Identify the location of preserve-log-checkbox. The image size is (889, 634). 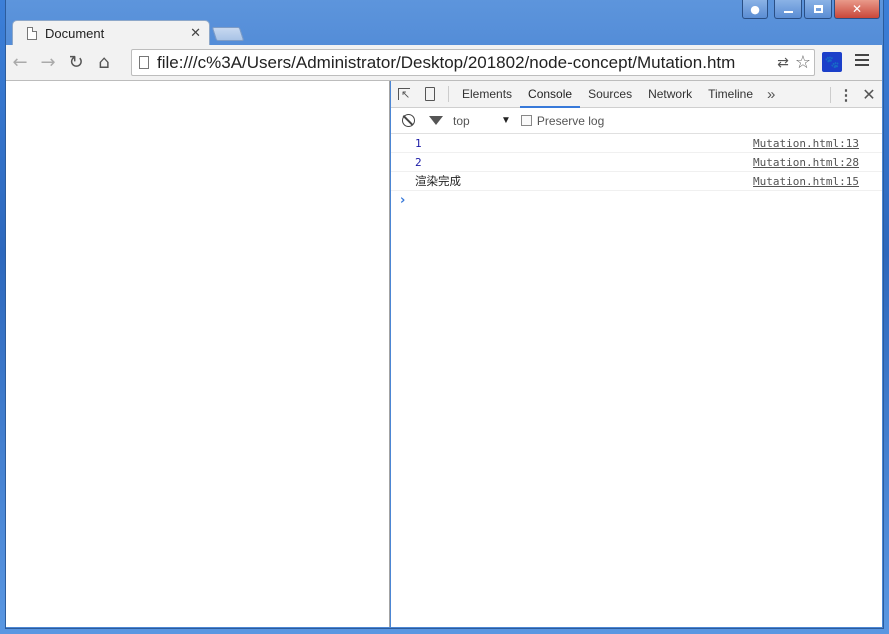
(526, 120).